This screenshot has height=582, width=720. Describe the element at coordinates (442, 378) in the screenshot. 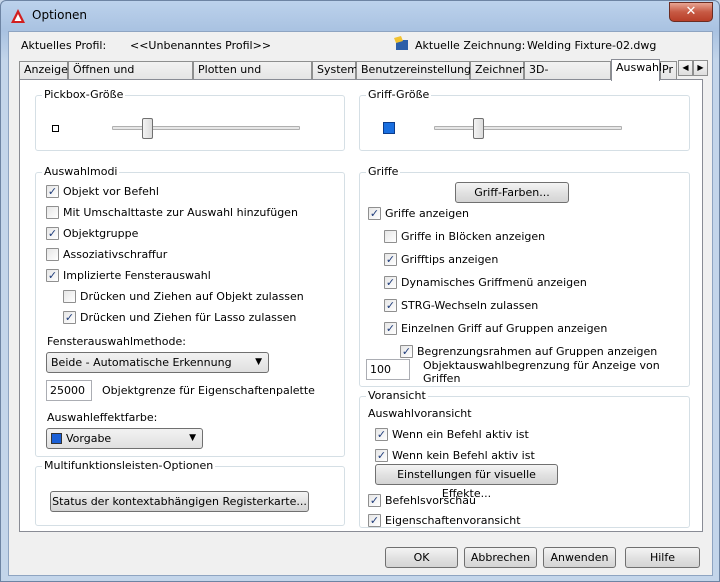

I see `objektauswahlbegrenzung-label-2: Griffen` at that location.